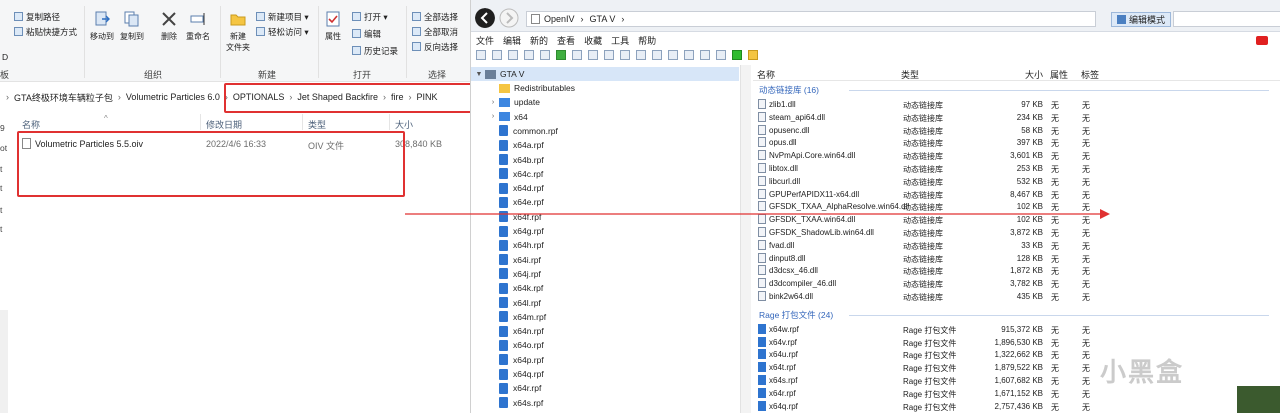  What do you see at coordinates (1016, 367) in the screenshot?
I see `list-item: x64t.rpf Rage 打包文件 1,879,522 KB 无 无` at bounding box center [1016, 367].